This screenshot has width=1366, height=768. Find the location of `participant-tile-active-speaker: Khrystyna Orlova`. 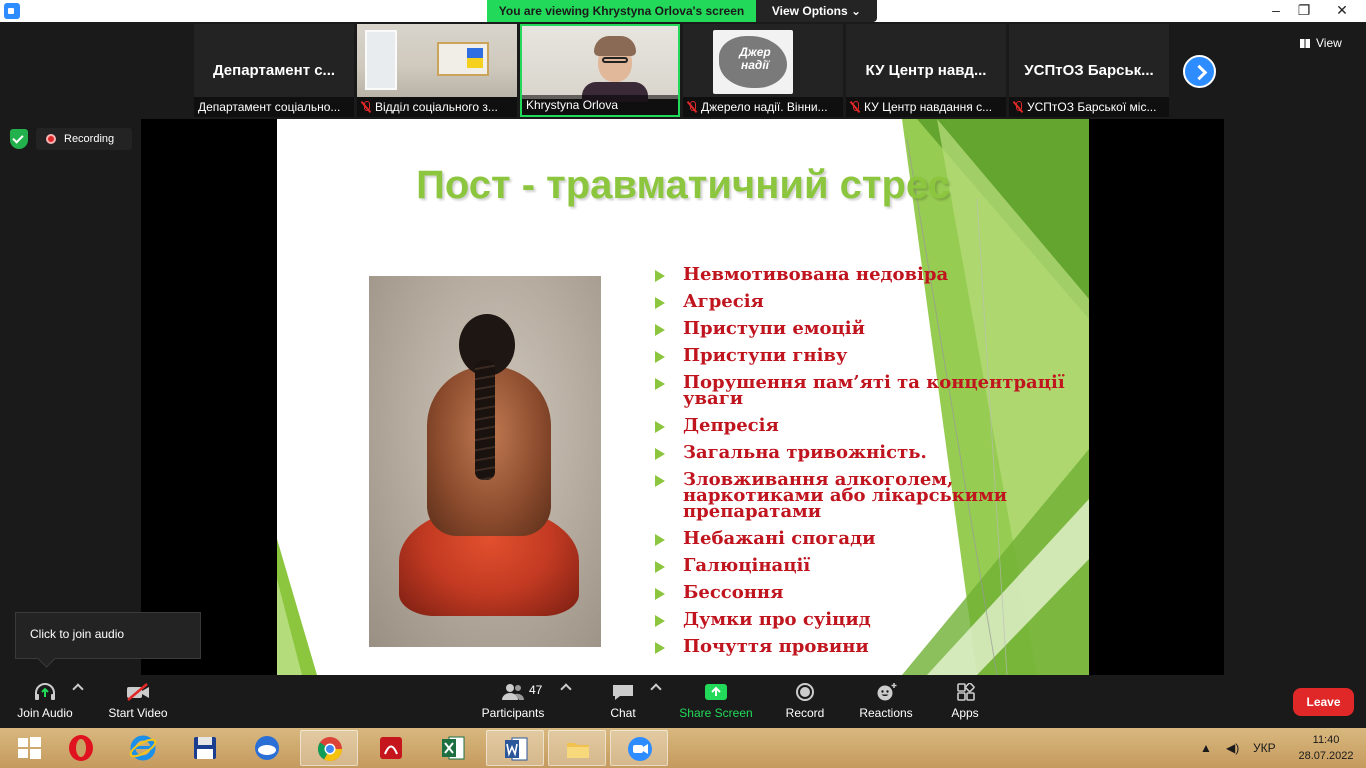

participant-tile-active-speaker: Khrystyna Orlova is located at coordinates (600, 70).